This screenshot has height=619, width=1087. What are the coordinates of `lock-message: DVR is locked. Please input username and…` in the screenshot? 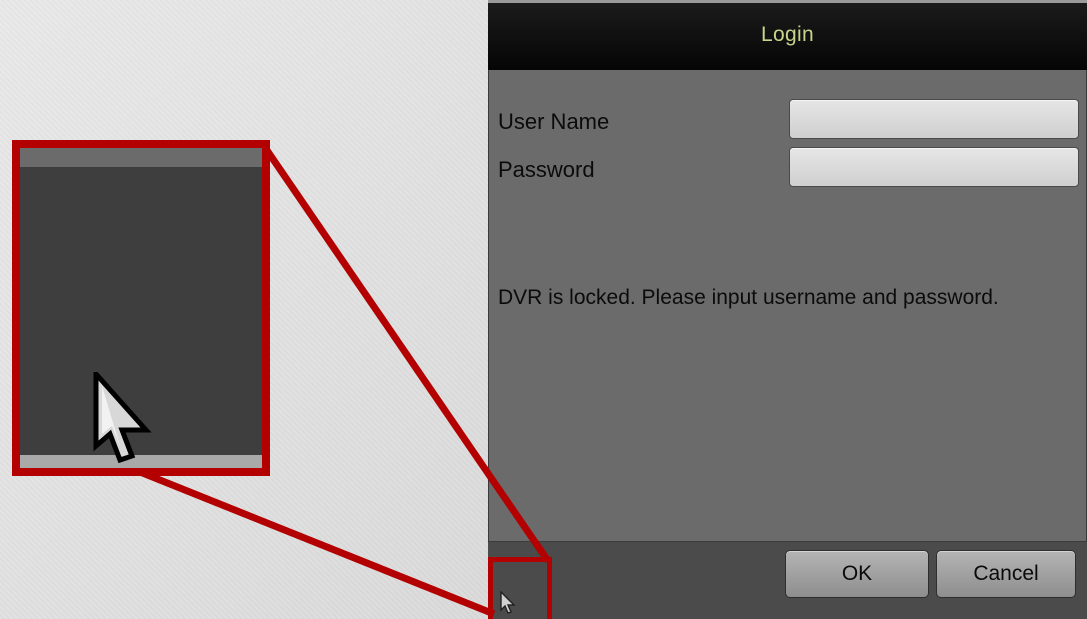 It's located at (748, 297).